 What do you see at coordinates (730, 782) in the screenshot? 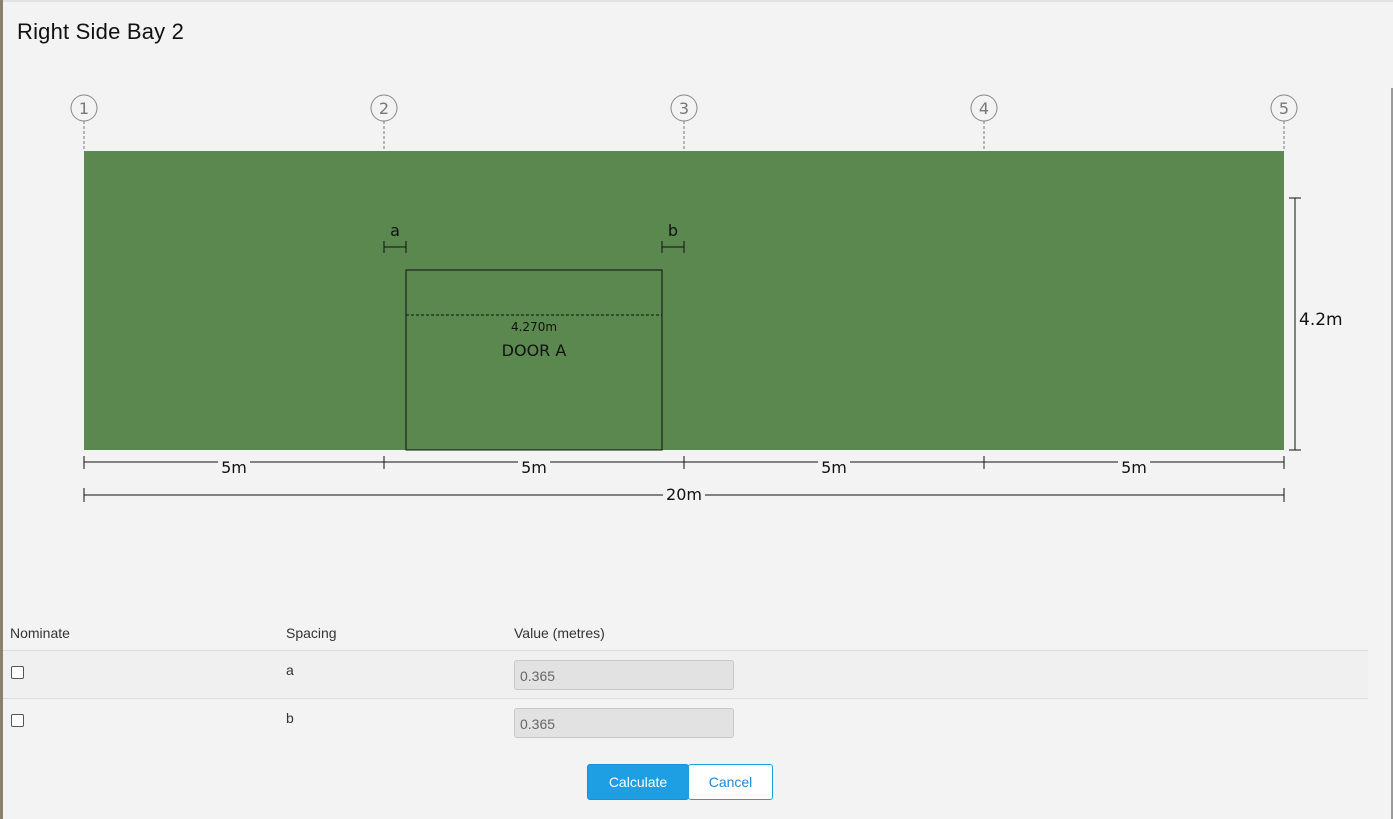
I see `cancel-button: Cancel` at bounding box center [730, 782].